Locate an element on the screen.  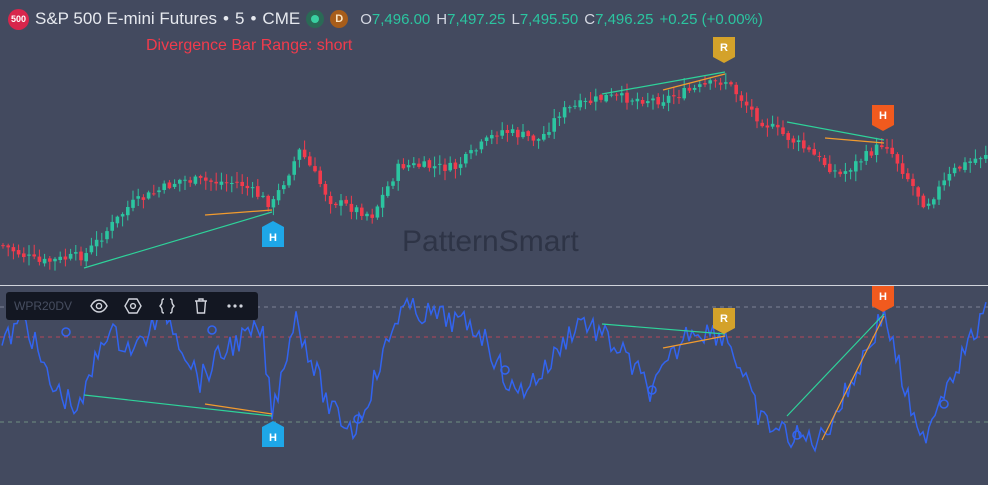
indicator-name: WPR20DV is located at coordinates (44, 306).